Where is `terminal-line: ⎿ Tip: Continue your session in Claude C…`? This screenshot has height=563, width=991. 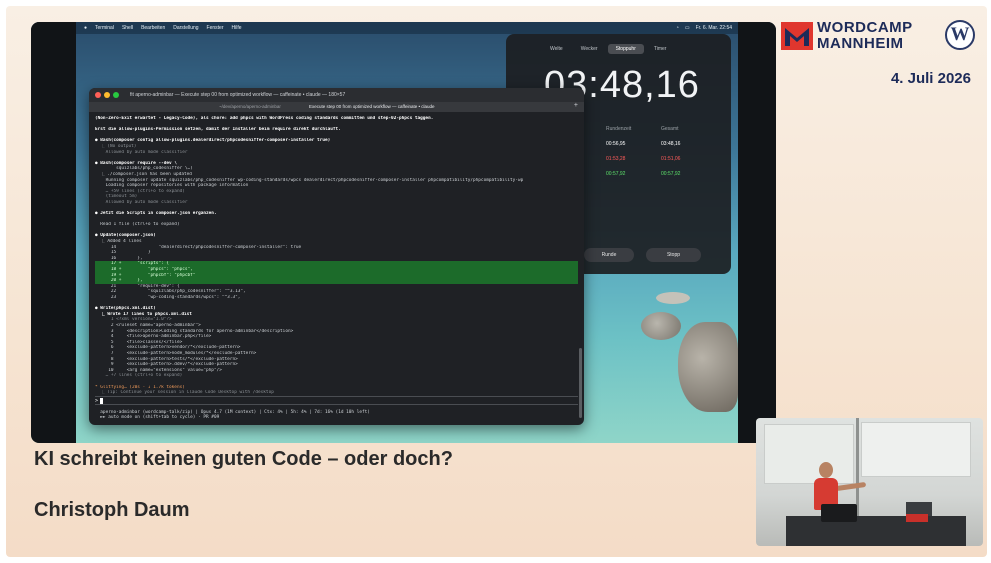
terminal-line: ⎿ Tip: Continue your session in Claude C… is located at coordinates (184, 393).